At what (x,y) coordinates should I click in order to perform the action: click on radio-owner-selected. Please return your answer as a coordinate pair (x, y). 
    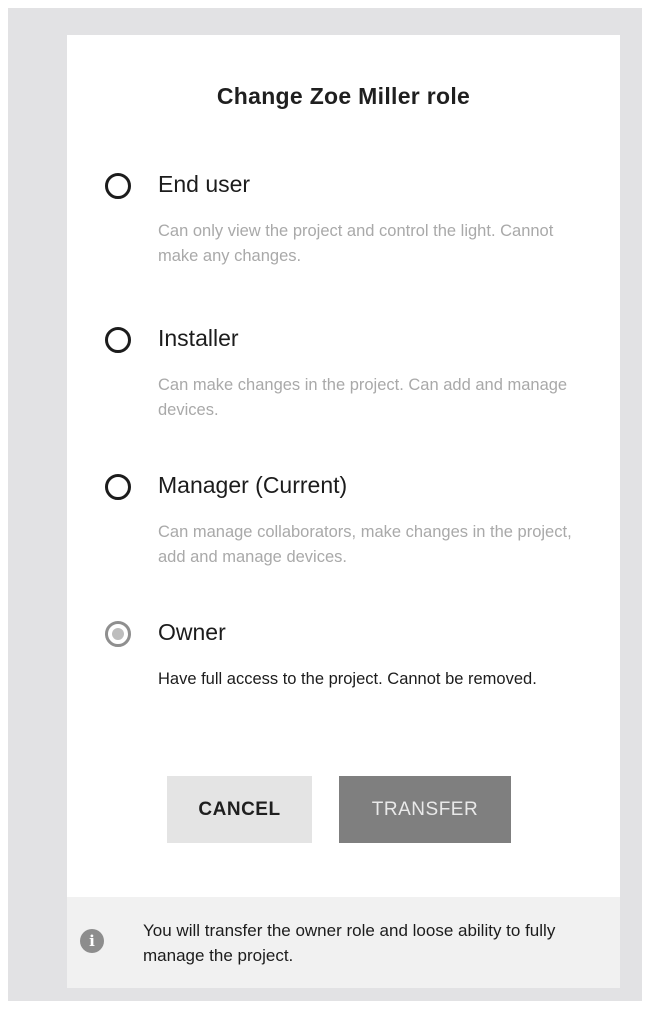
    Looking at the image, I should click on (118, 634).